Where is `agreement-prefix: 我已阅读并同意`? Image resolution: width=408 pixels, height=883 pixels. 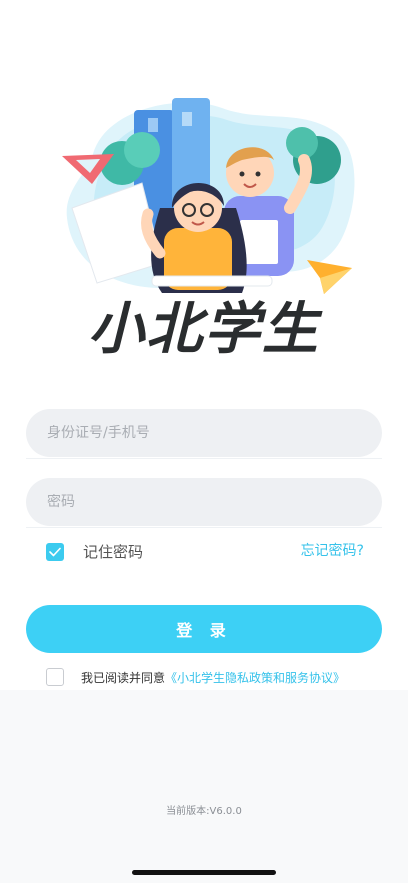 agreement-prefix: 我已阅读并同意 is located at coordinates (123, 677).